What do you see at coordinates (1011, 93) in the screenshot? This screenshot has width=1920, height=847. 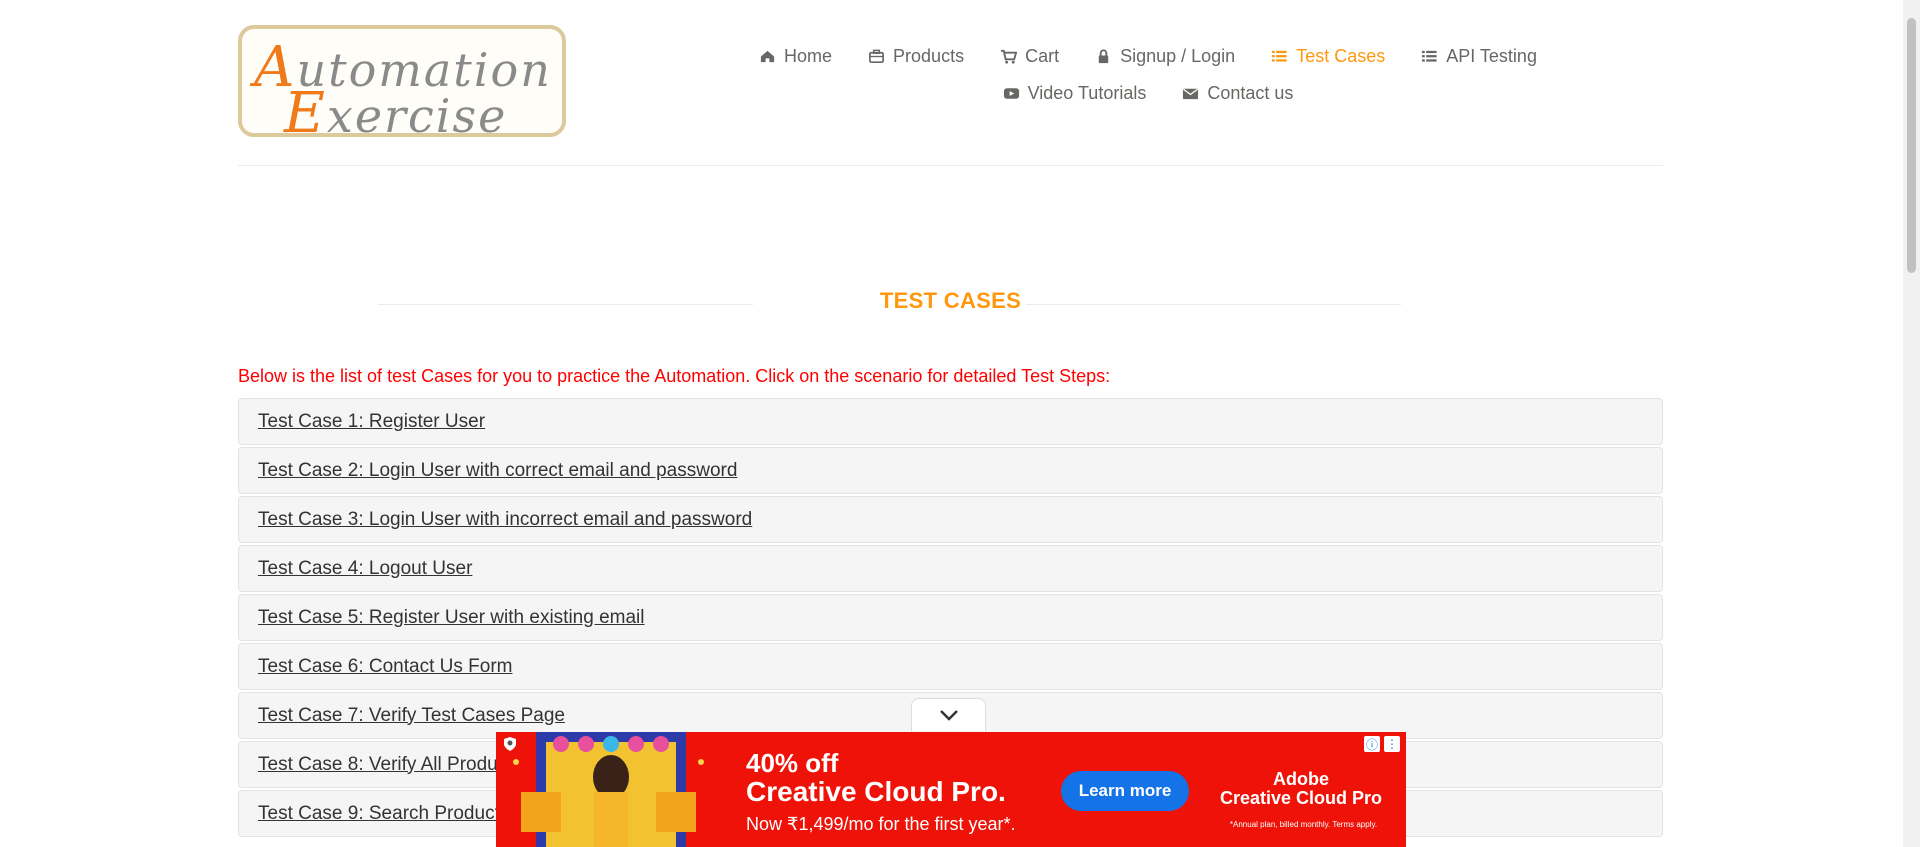 I see `youtube-icon` at bounding box center [1011, 93].